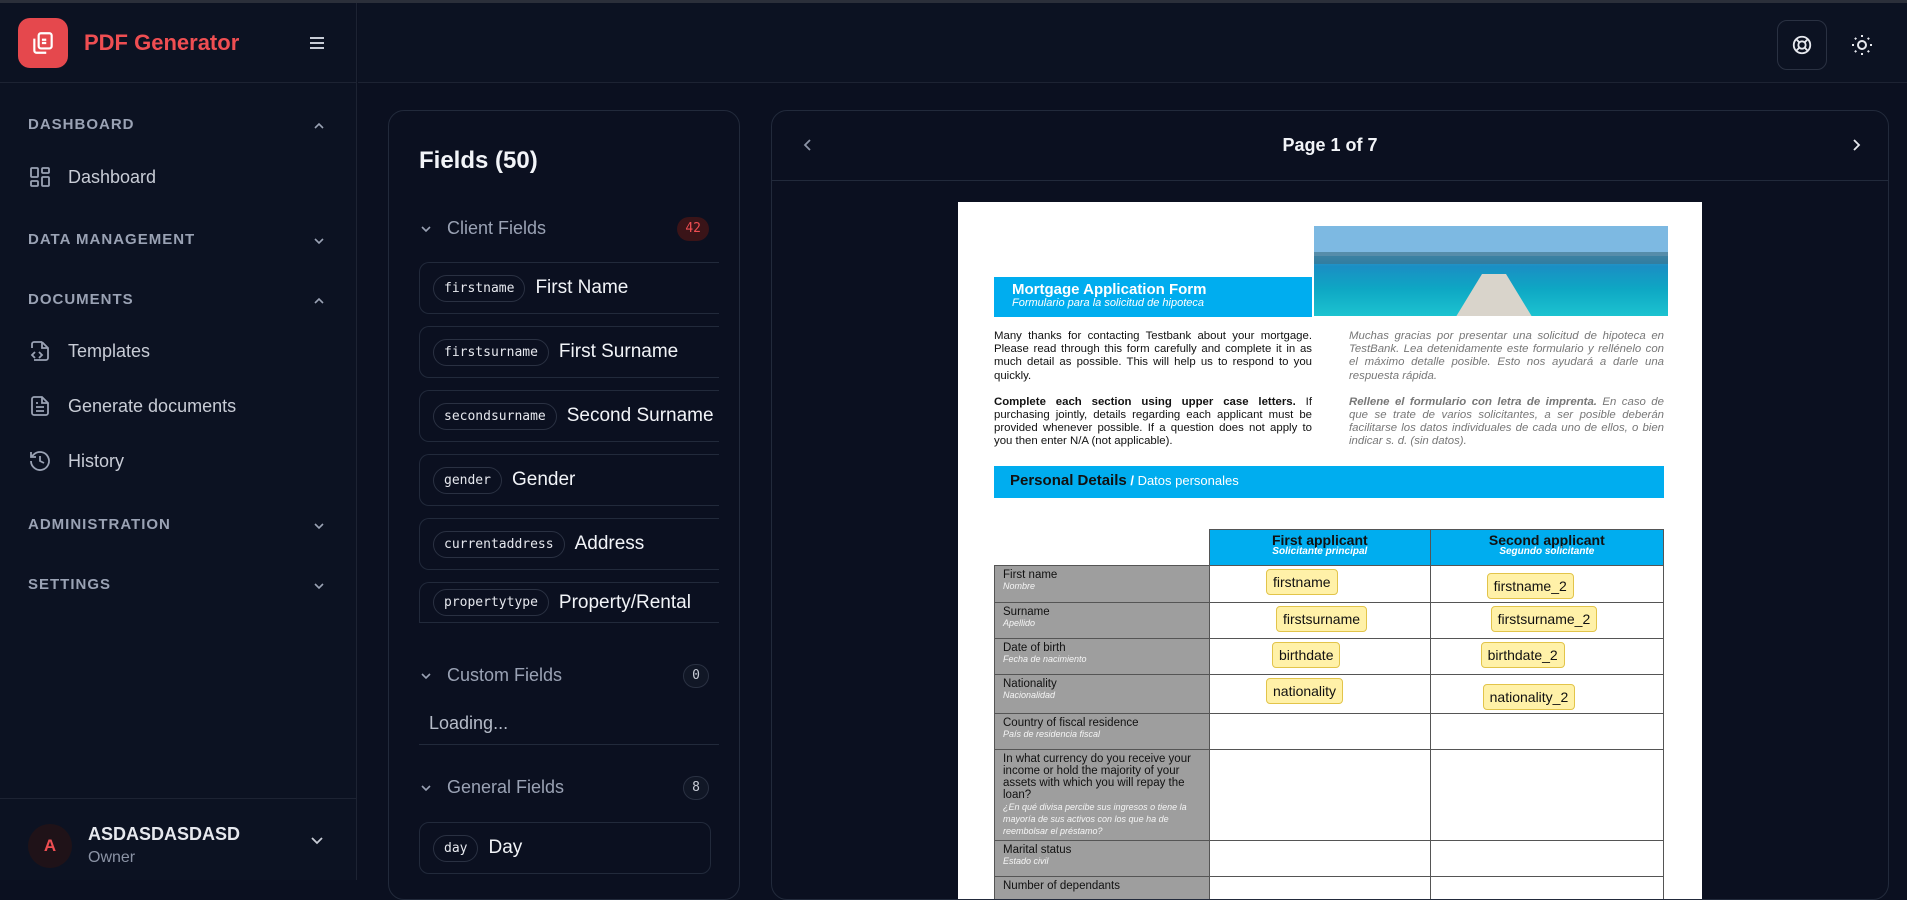 The height and width of the screenshot is (900, 1907). What do you see at coordinates (569, 602) in the screenshot?
I see `field-item: propertytypeProperty/Rental` at bounding box center [569, 602].